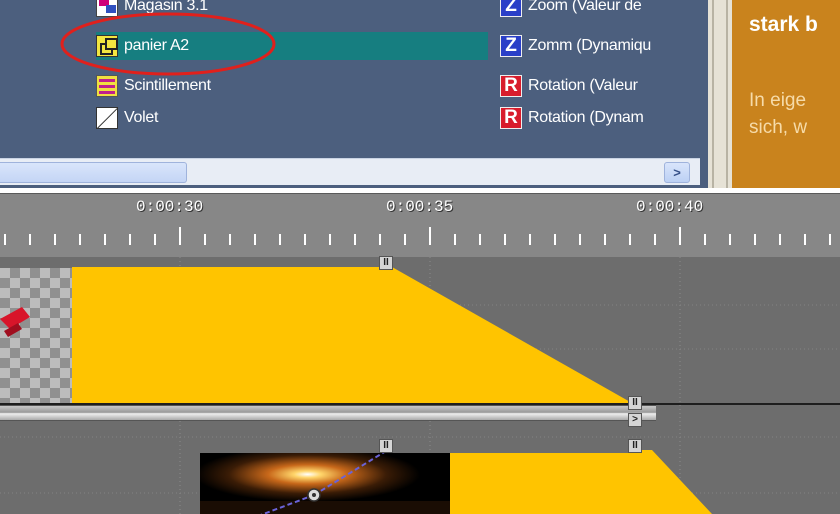 Image resolution: width=840 pixels, height=514 pixels. Describe the element at coordinates (677, 172) in the screenshot. I see `scroll-right-button: >` at that location.